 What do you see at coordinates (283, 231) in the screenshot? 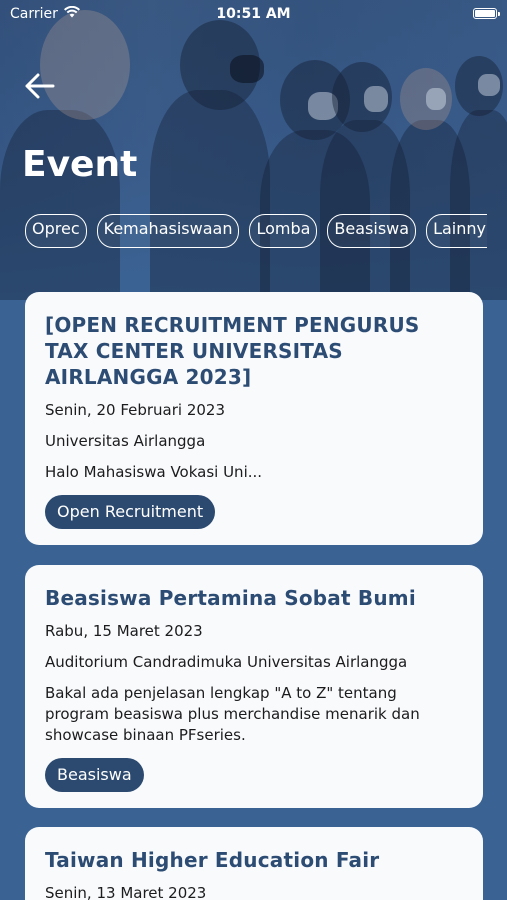
I see `category-chip-lomba: Lomba` at bounding box center [283, 231].